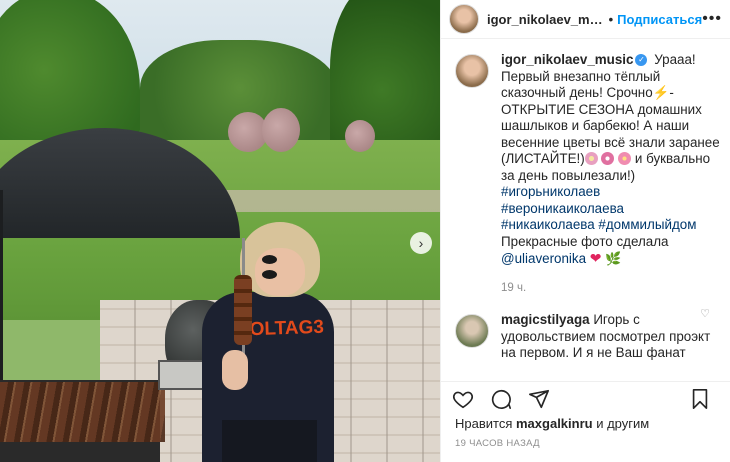 This screenshot has width=730, height=462. I want to click on garden-path, so click(321, 201).